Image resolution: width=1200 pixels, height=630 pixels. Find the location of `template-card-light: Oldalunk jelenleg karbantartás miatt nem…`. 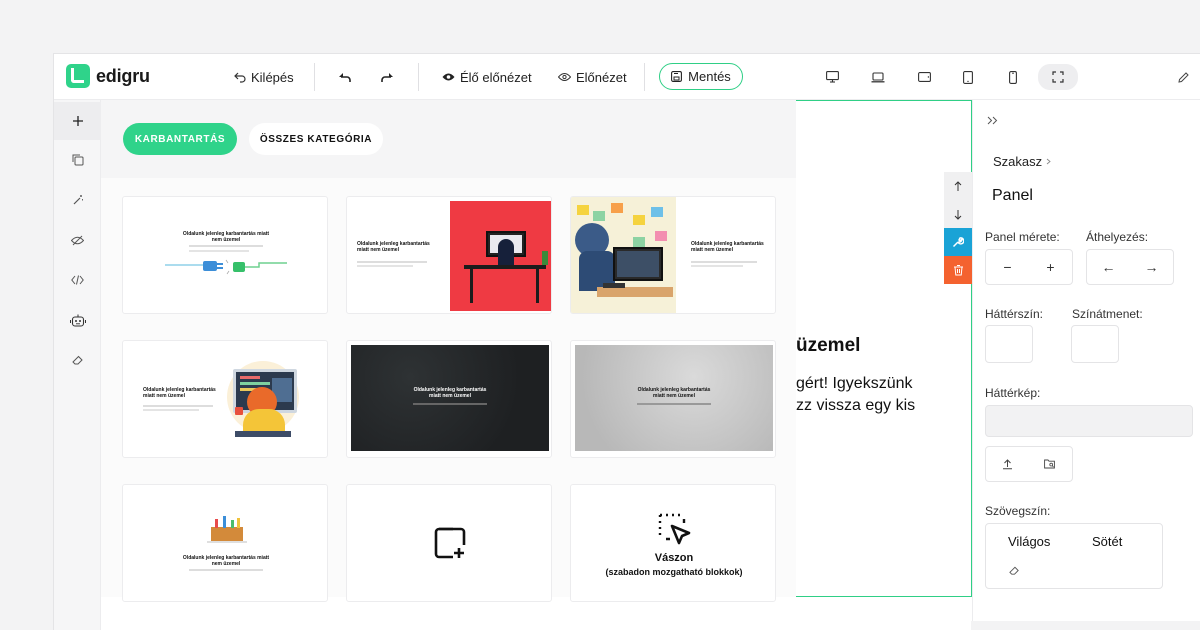

template-card-light: Oldalunk jelenleg karbantartás miatt nem… is located at coordinates (673, 399).